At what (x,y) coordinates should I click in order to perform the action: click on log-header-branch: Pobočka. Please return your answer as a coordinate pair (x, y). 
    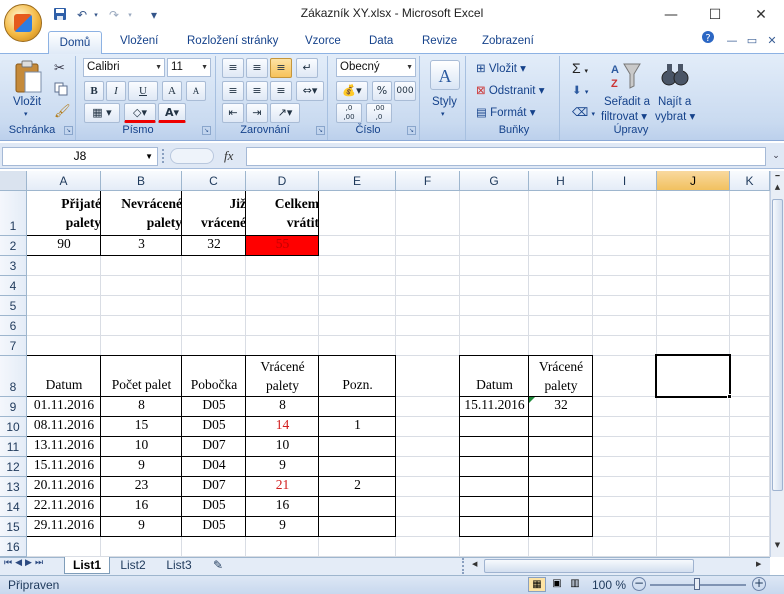
    Looking at the image, I should click on (214, 376).